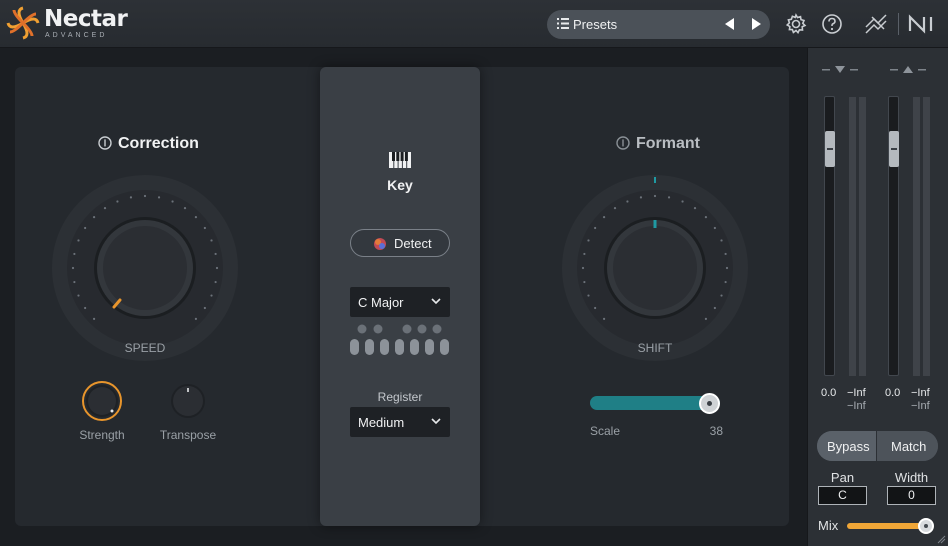 The width and height of the screenshot is (948, 546). I want to click on register-label: Register, so click(400, 397).